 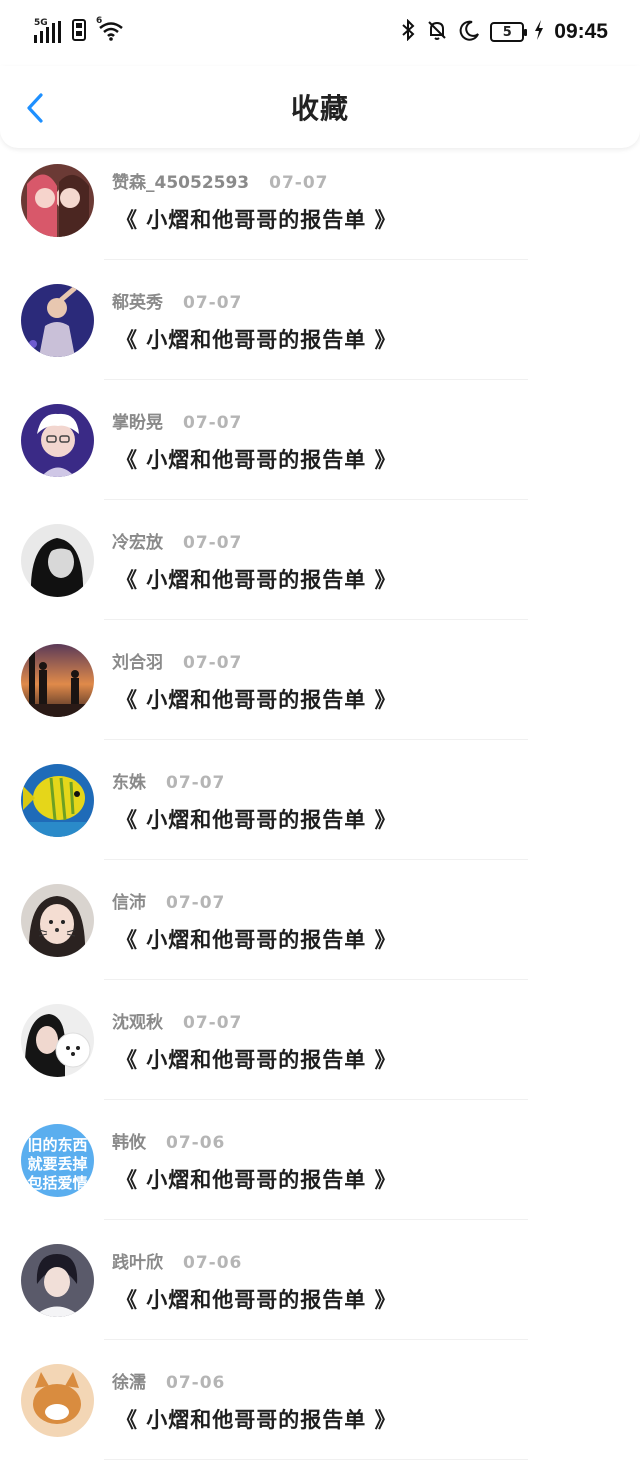 What do you see at coordinates (581, 31) in the screenshot?
I see `clock: 09:45` at bounding box center [581, 31].